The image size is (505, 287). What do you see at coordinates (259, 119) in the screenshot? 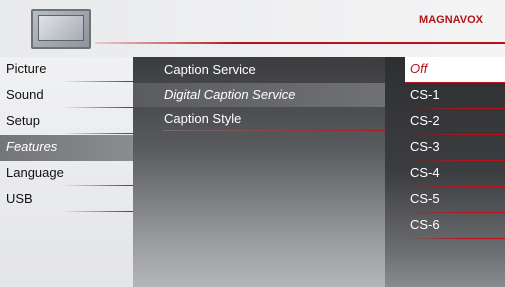
I see `submenu-item-caption-style: Caption Style` at bounding box center [259, 119].